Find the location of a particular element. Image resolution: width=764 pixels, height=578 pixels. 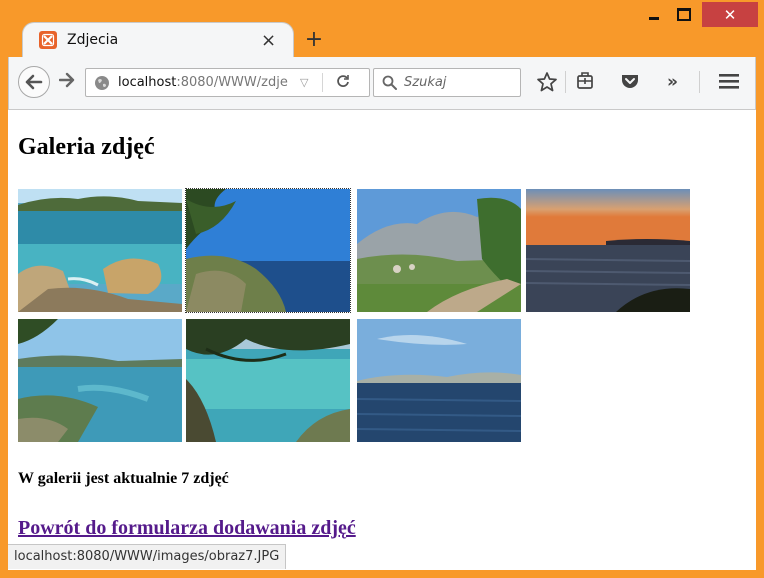

maximize-button is located at coordinates (684, 14).